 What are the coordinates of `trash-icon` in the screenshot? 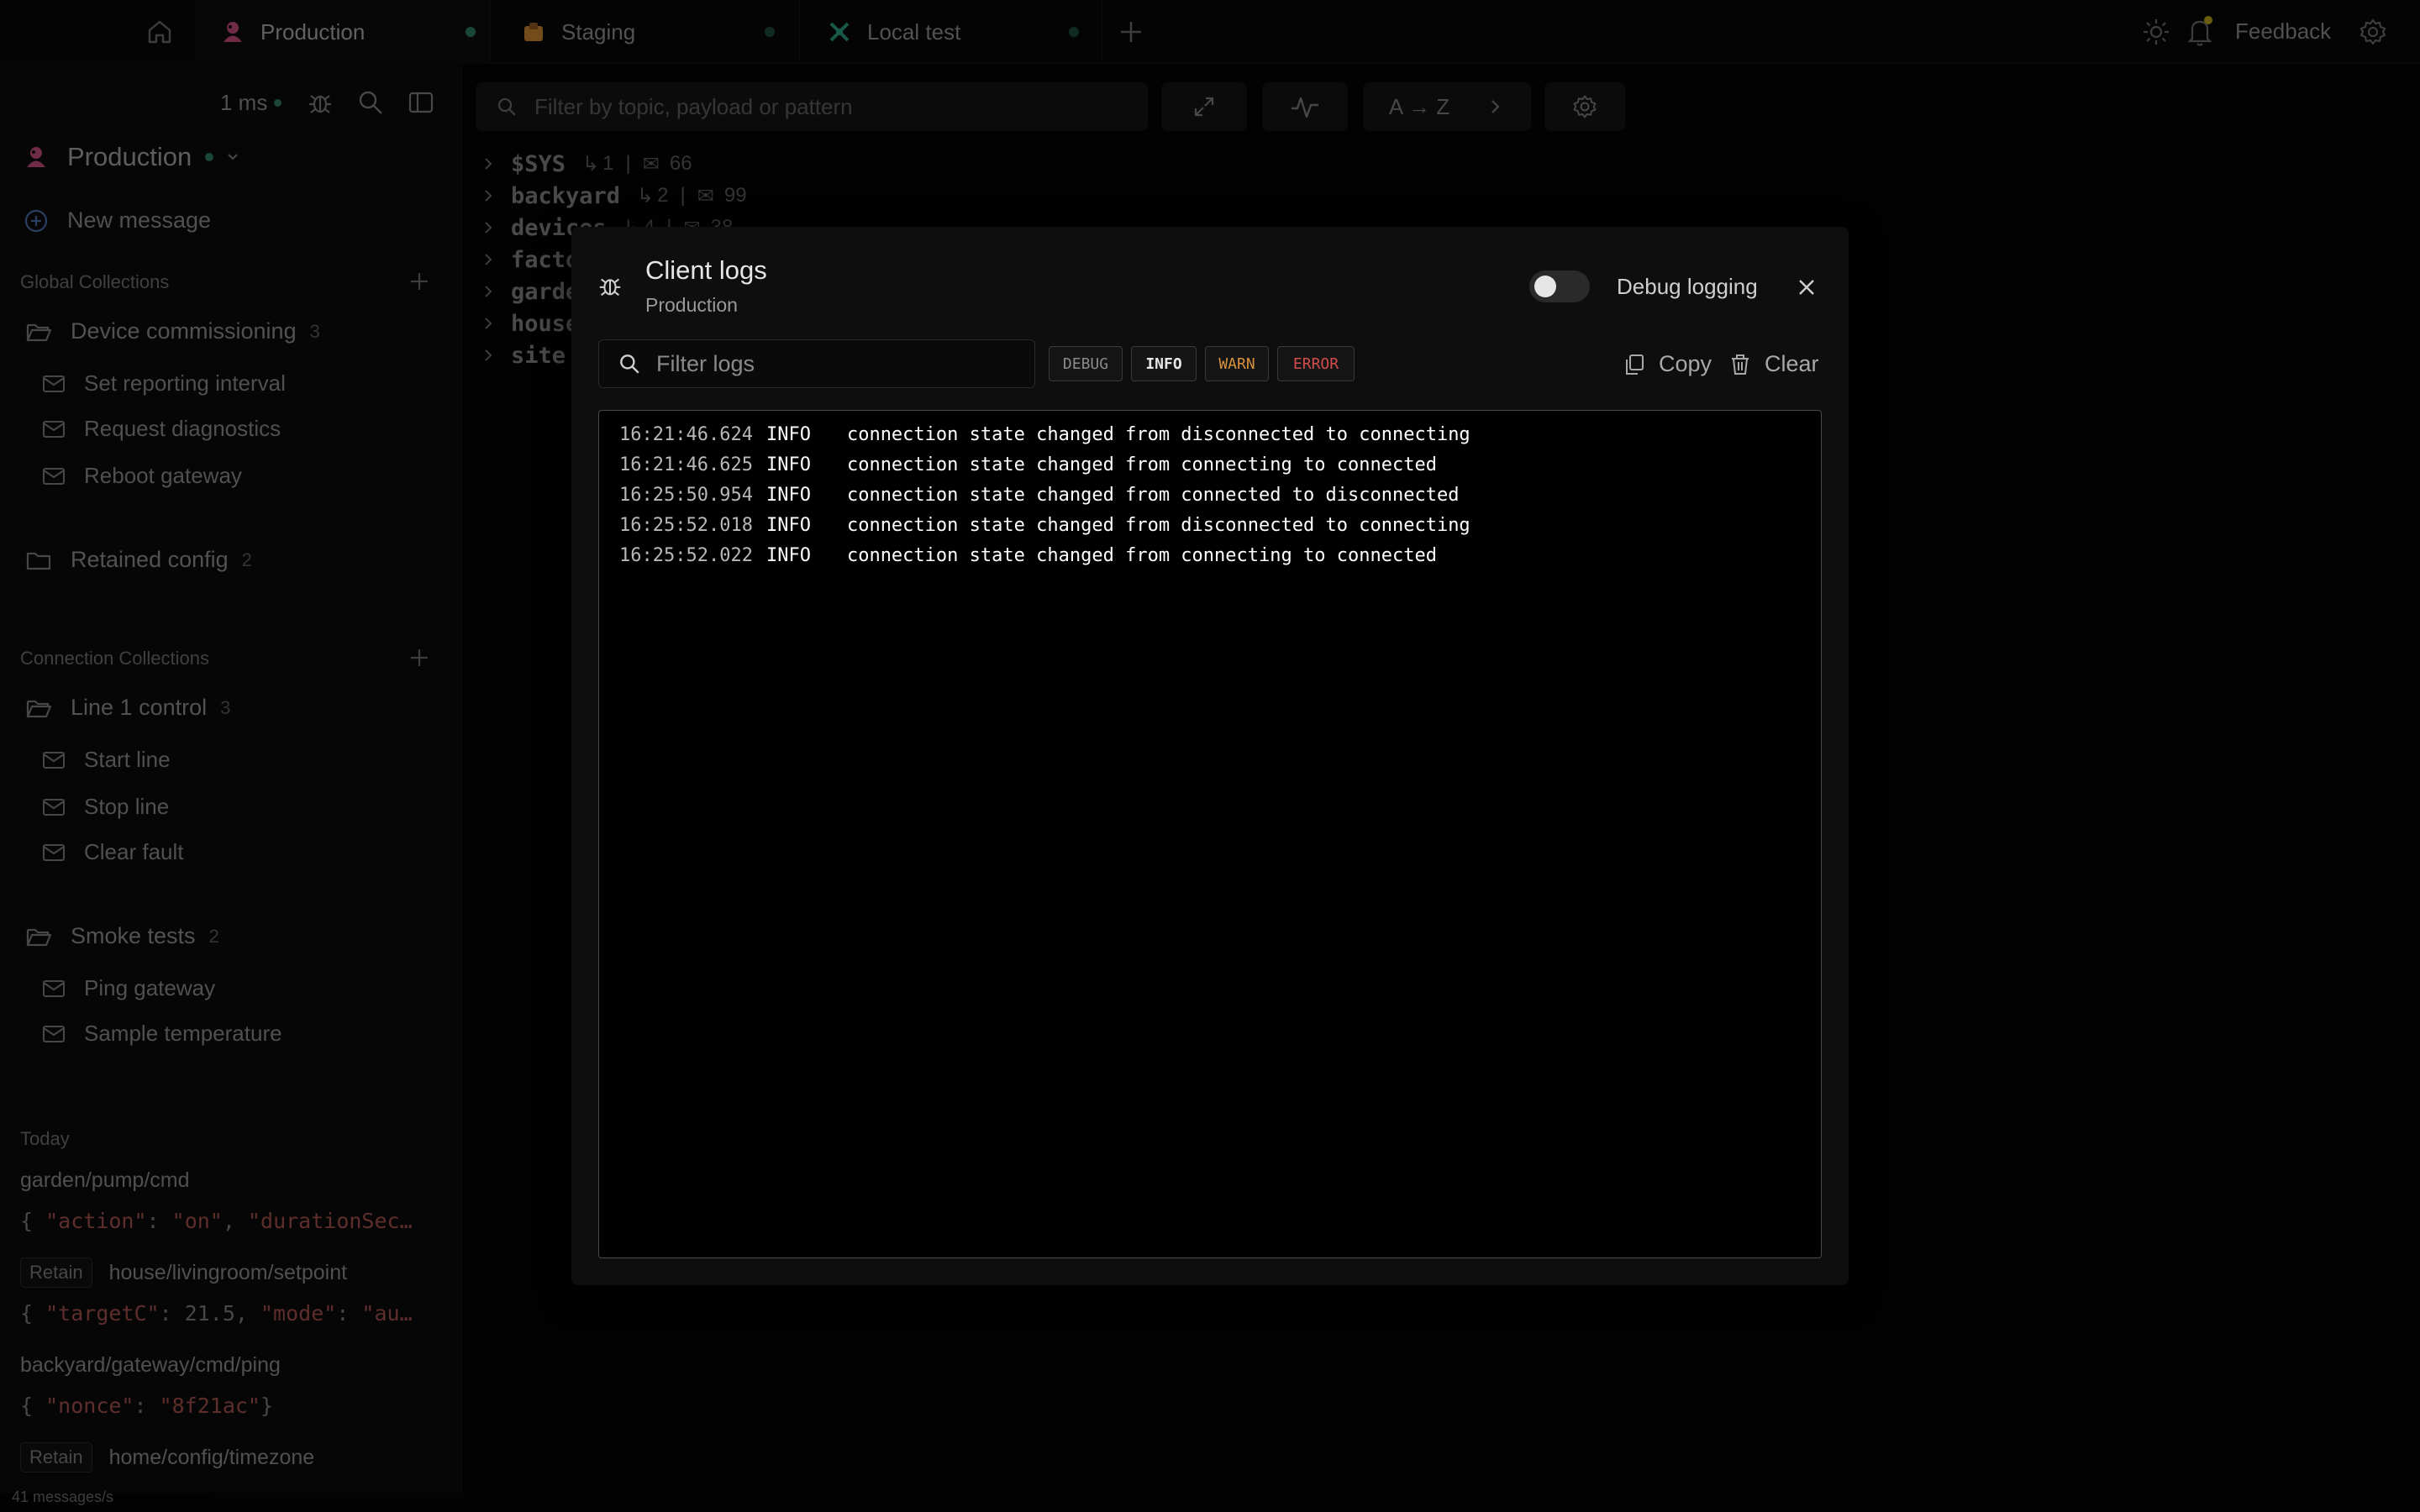 It's located at (1741, 364).